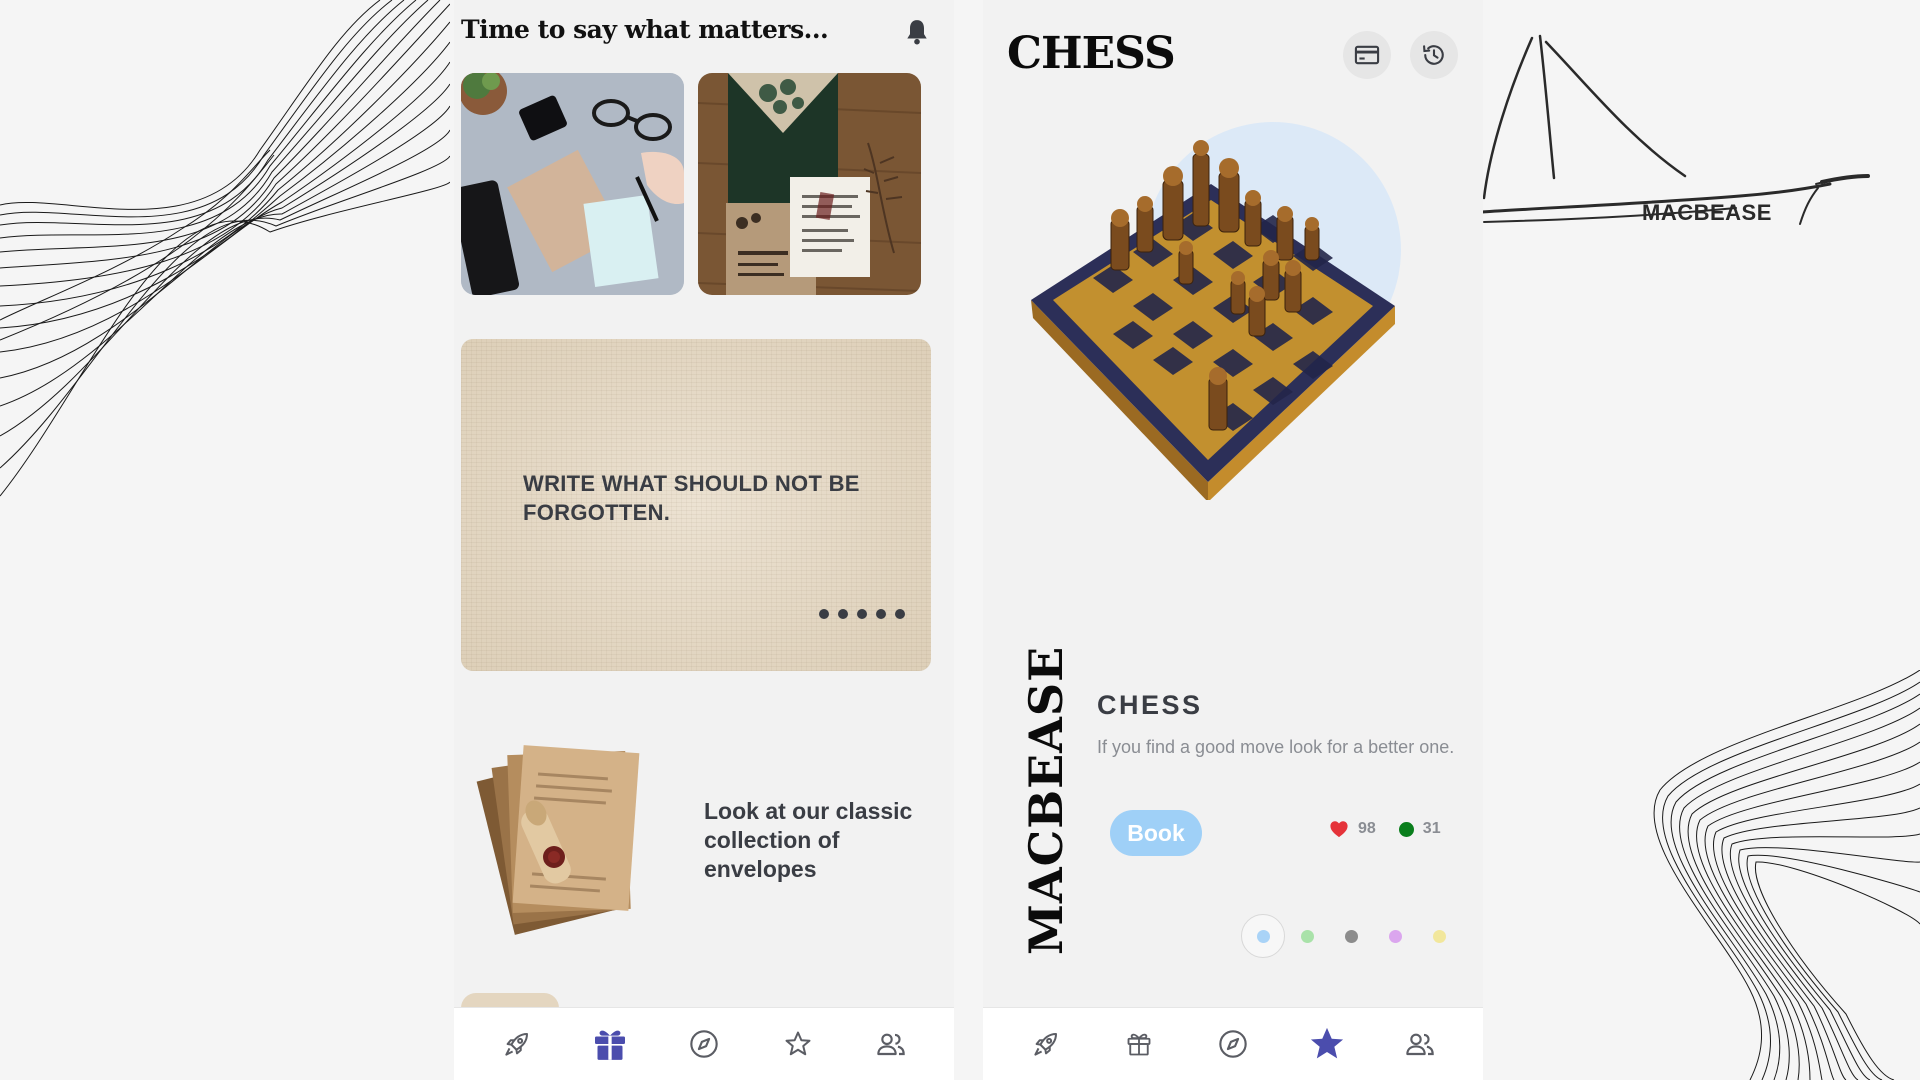 This screenshot has height=1080, width=1920. I want to click on color-option-yellow, so click(1439, 936).